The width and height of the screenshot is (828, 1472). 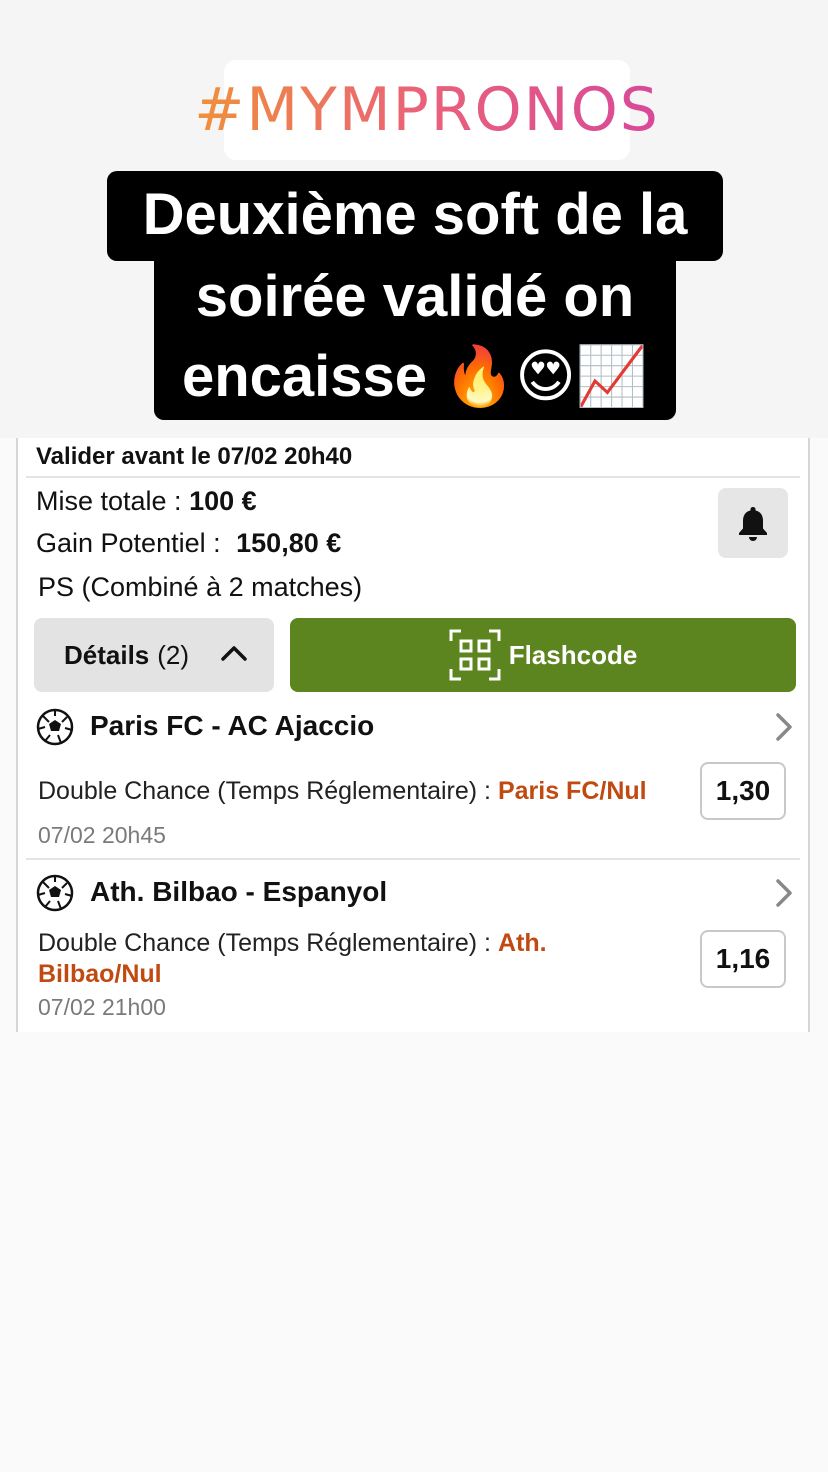 What do you see at coordinates (109, 501) in the screenshot?
I see `total-stake-label: Mise totale :` at bounding box center [109, 501].